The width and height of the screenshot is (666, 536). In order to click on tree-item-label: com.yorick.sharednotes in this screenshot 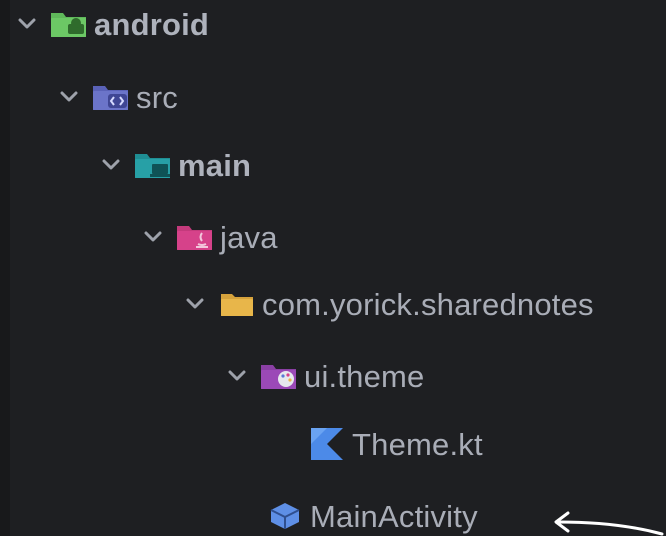, I will do `click(428, 304)`.